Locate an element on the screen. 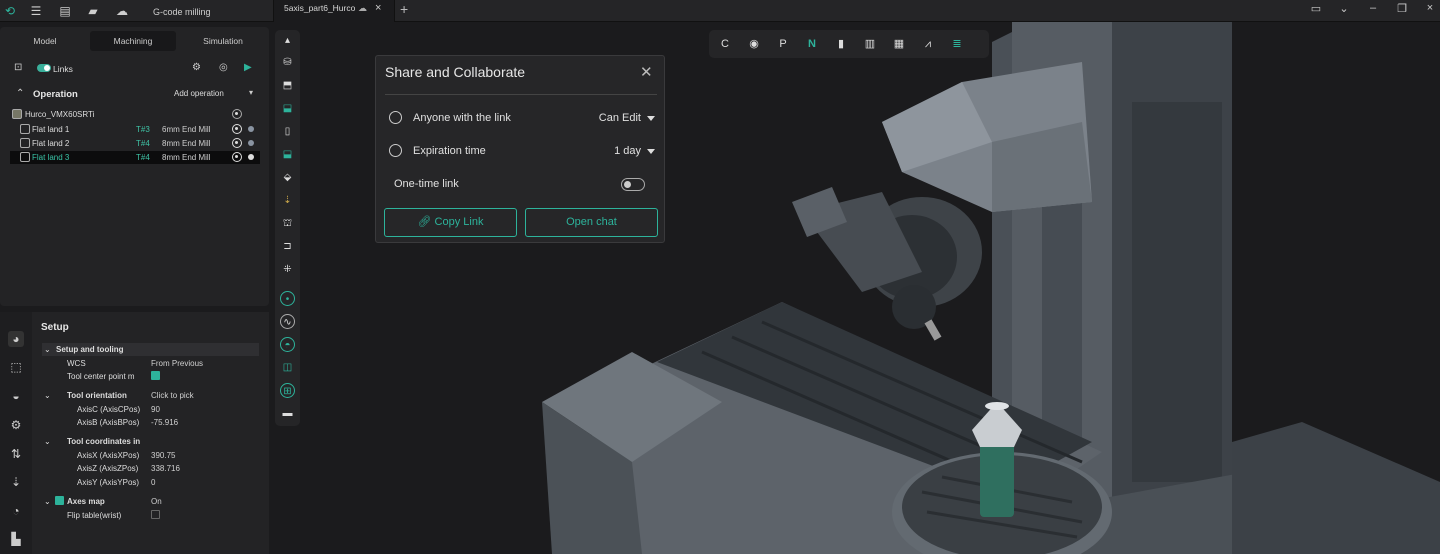 The height and width of the screenshot is (554, 1440). add-tab-icon: + is located at coordinates (404, 9).